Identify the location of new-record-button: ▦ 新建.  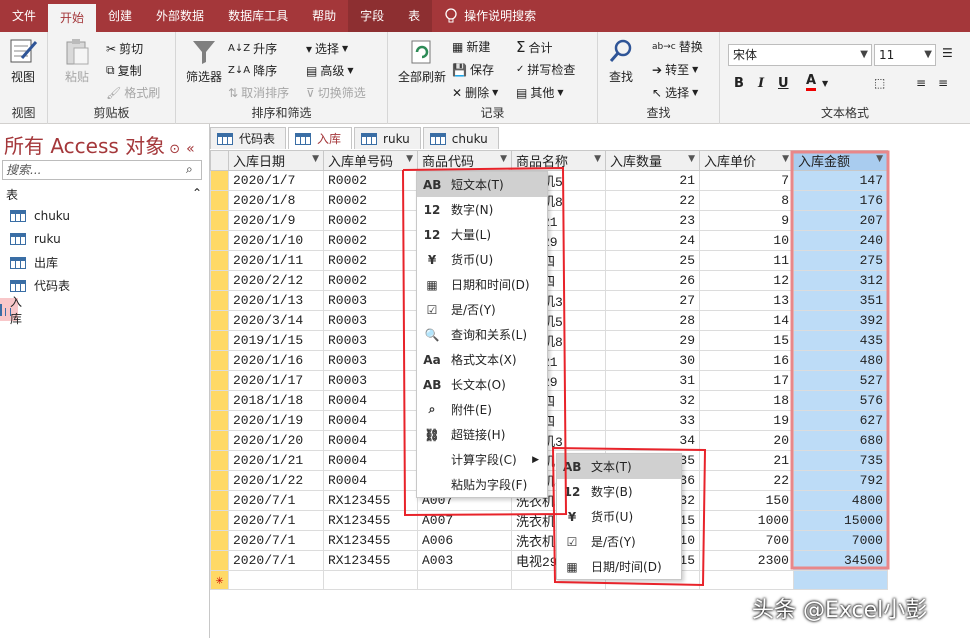
(471, 46).